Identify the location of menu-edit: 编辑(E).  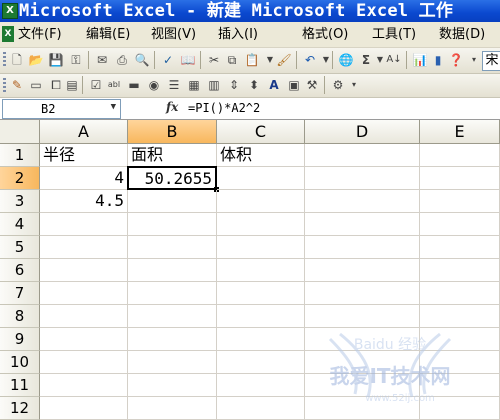
(108, 34).